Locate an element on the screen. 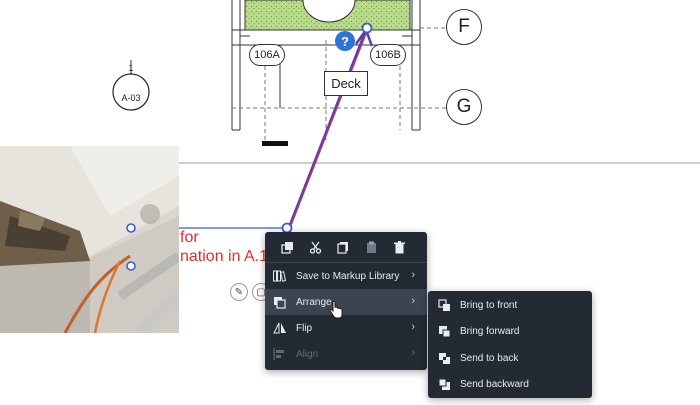 The image size is (700, 405). section-marker: 1 A-03 is located at coordinates (131, 87).